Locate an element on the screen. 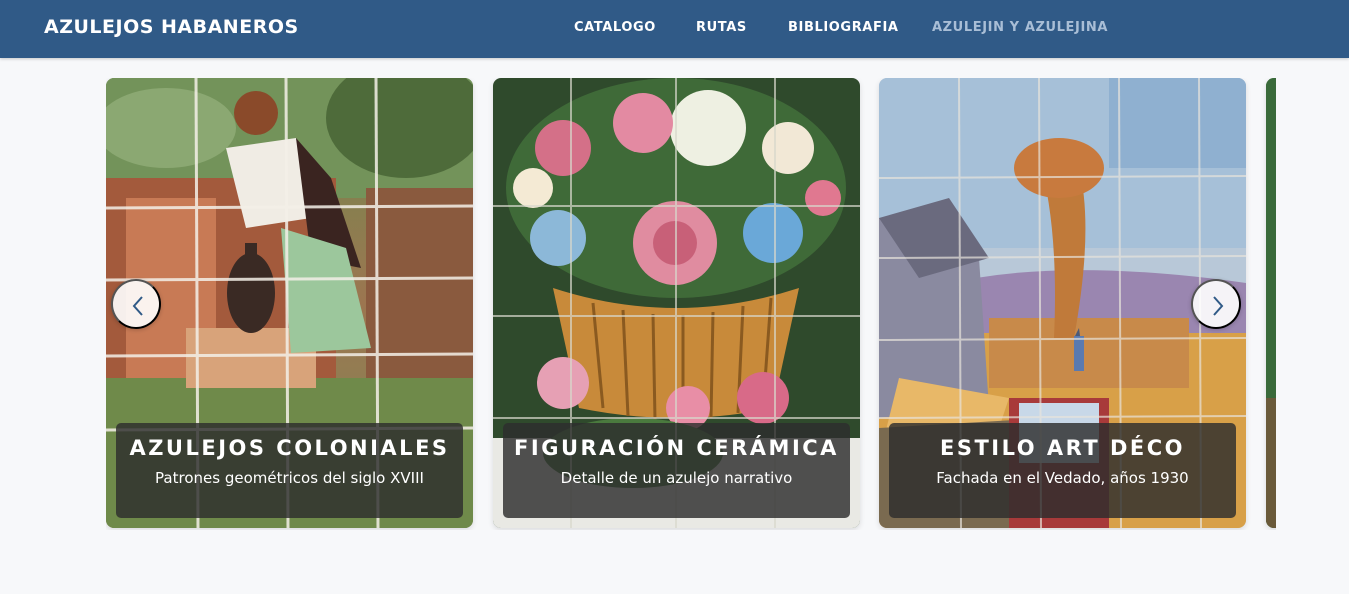 This screenshot has height=594, width=1349. chevron-right-icon is located at coordinates (1218, 306).